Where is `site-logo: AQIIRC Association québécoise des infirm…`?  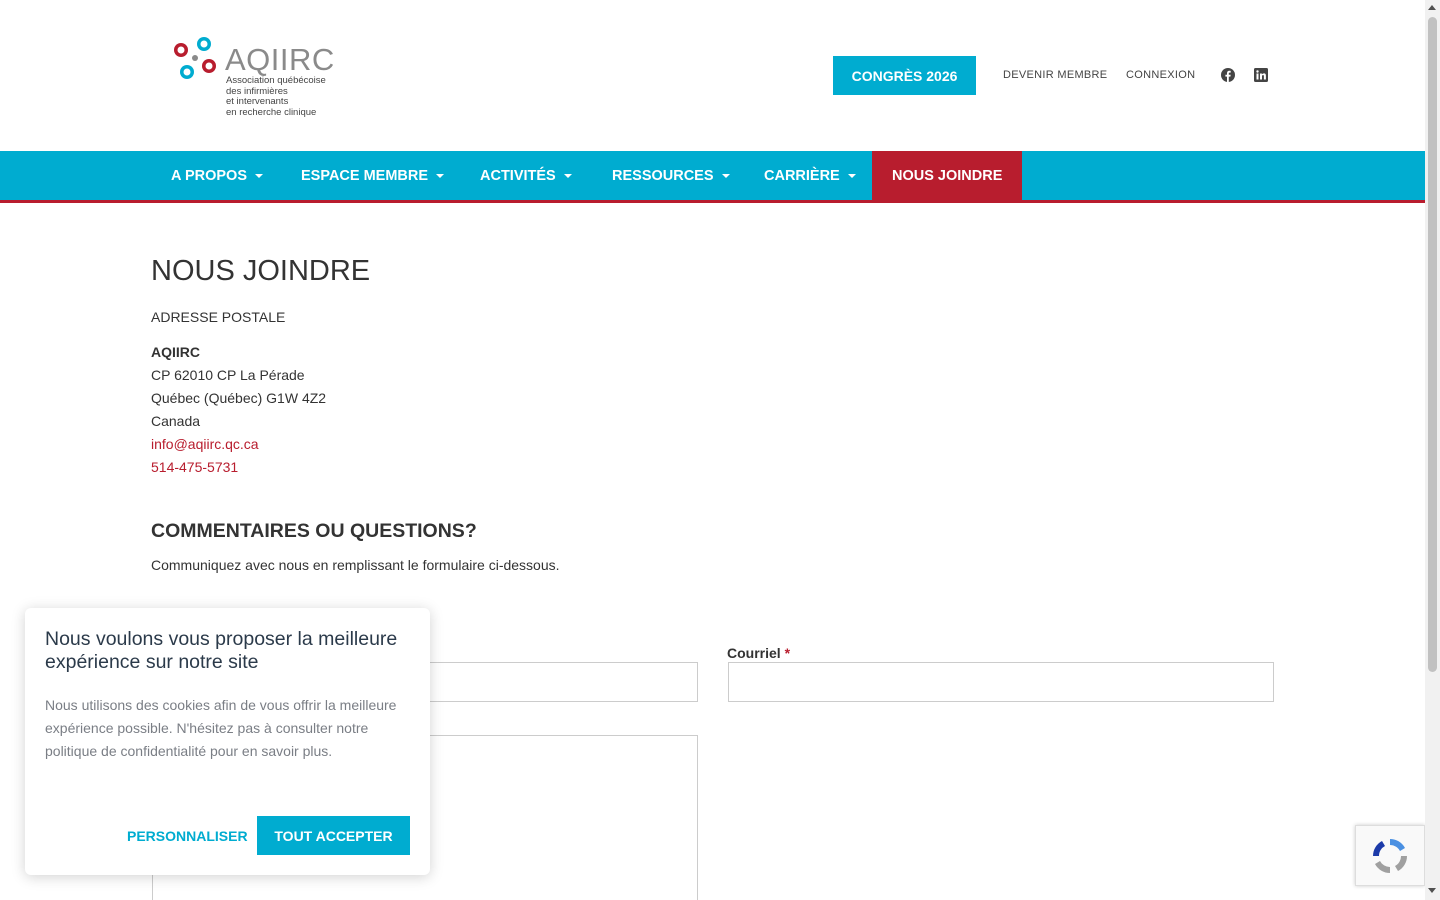 site-logo: AQIIRC Association québécoise des infirm… is located at coordinates (254, 77).